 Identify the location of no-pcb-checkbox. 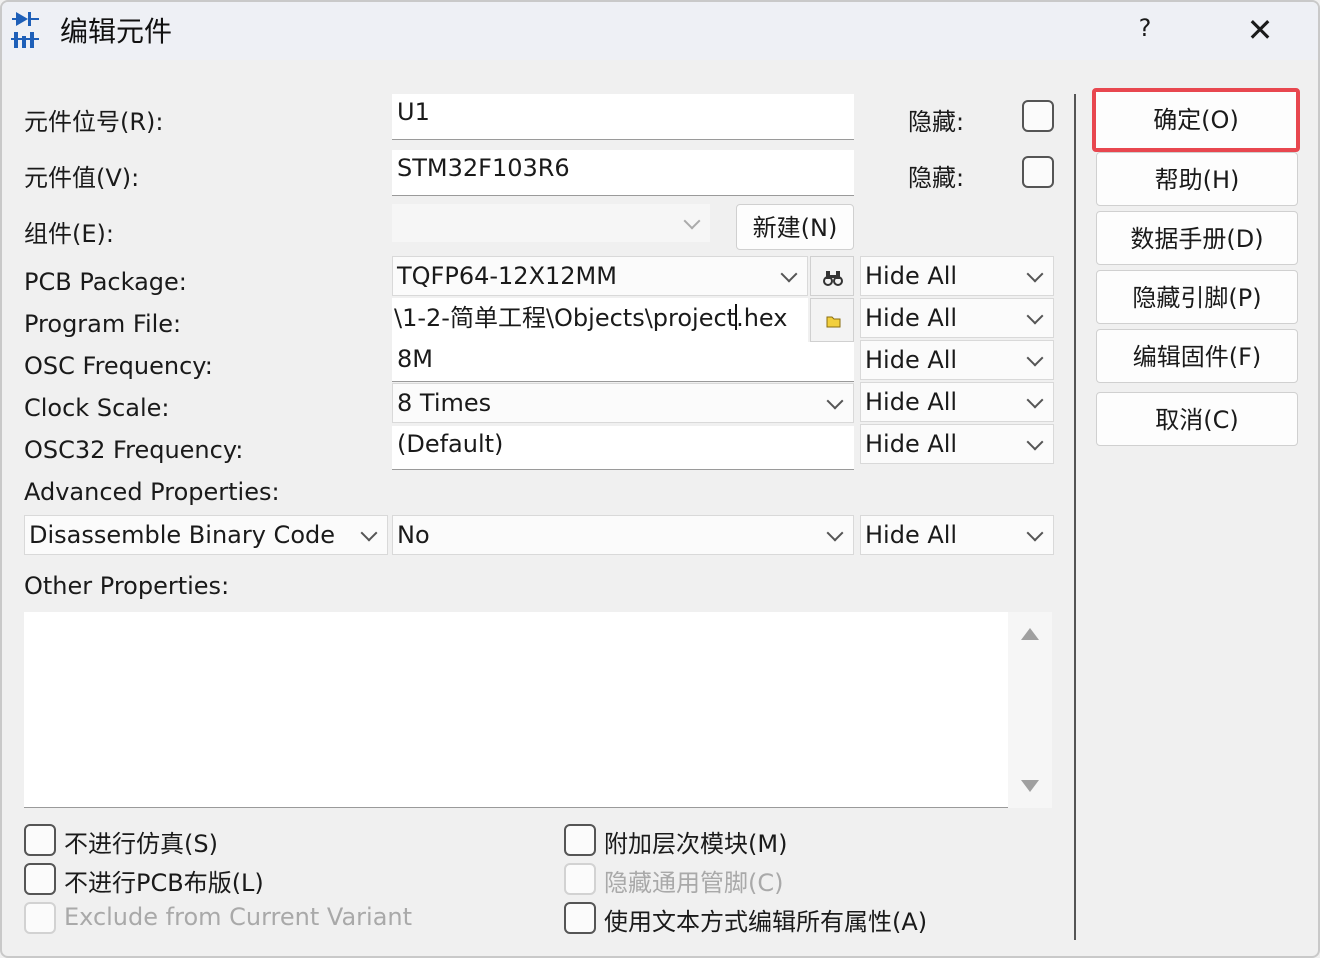
(40, 879).